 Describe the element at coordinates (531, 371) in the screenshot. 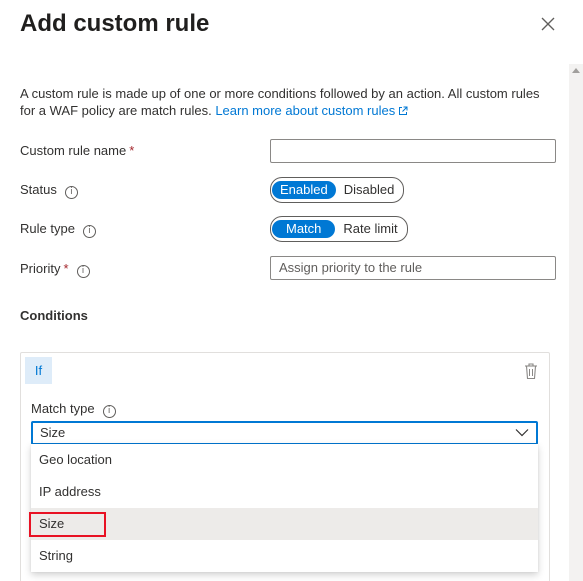

I see `trash-icon` at that location.